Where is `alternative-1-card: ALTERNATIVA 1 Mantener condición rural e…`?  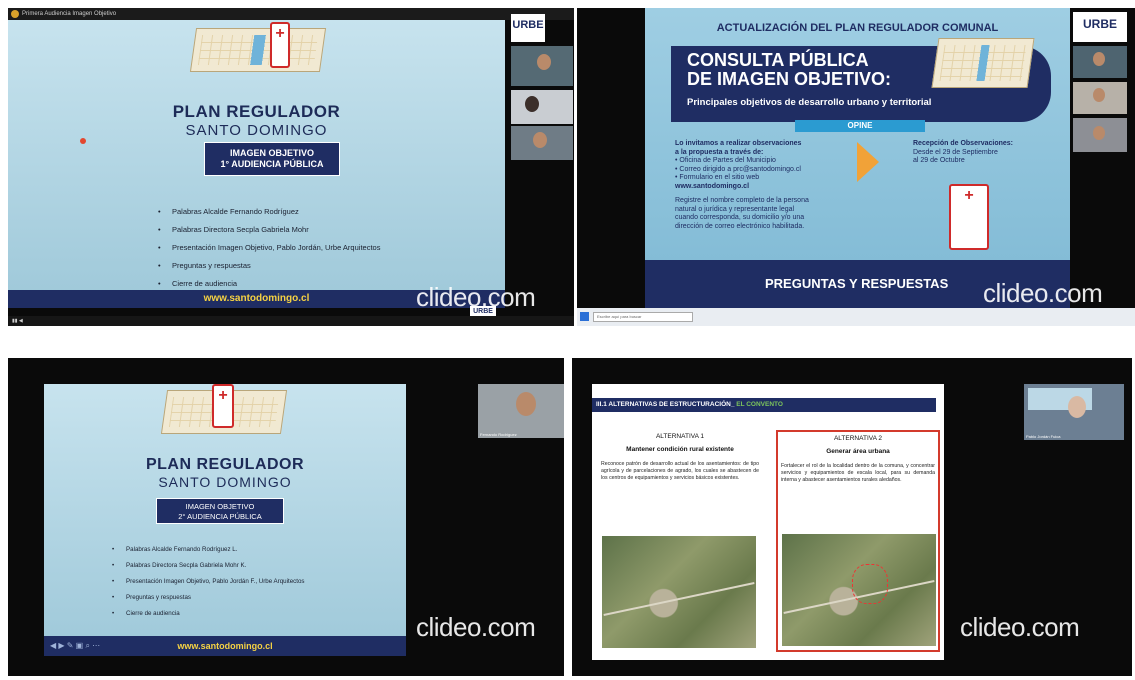 alternative-1-card: ALTERNATIVA 1 Mantener condición rural e… is located at coordinates (680, 541).